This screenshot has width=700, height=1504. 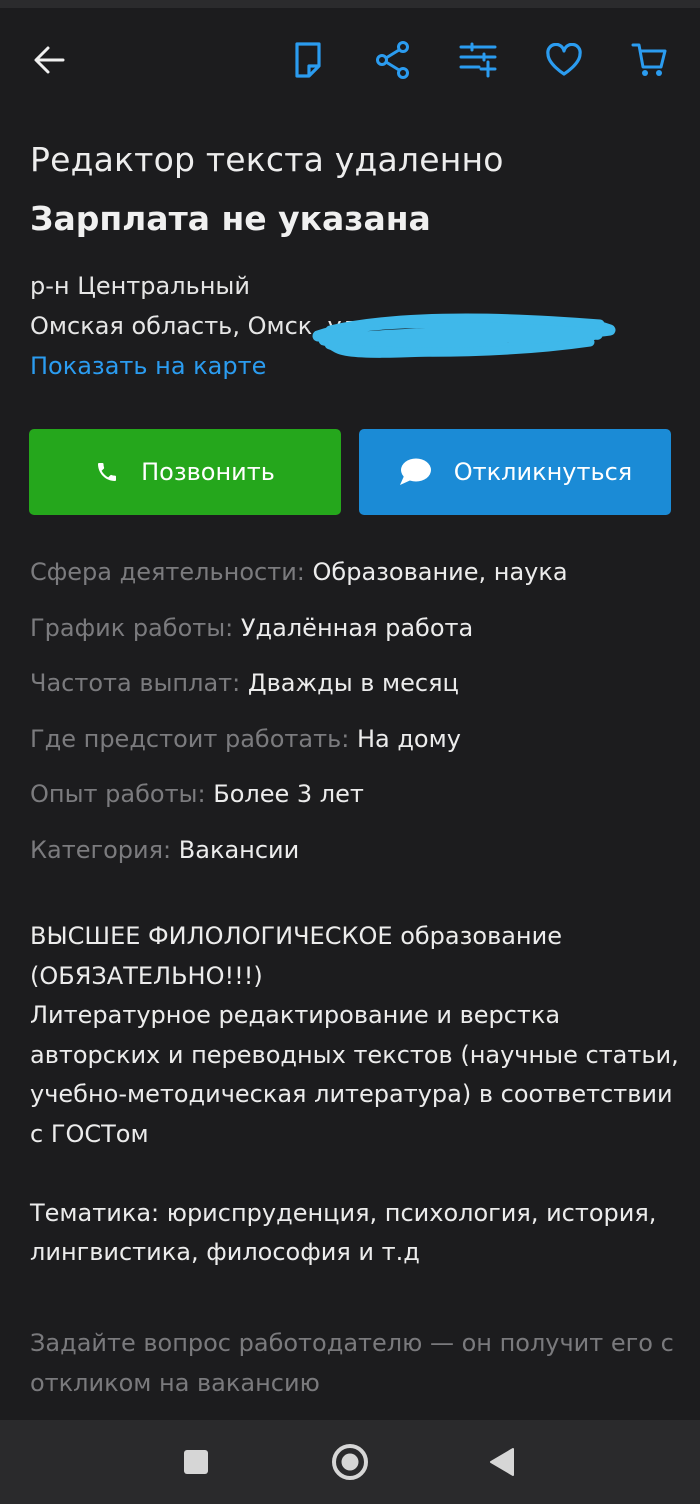 What do you see at coordinates (107, 472) in the screenshot?
I see `phone-icon` at bounding box center [107, 472].